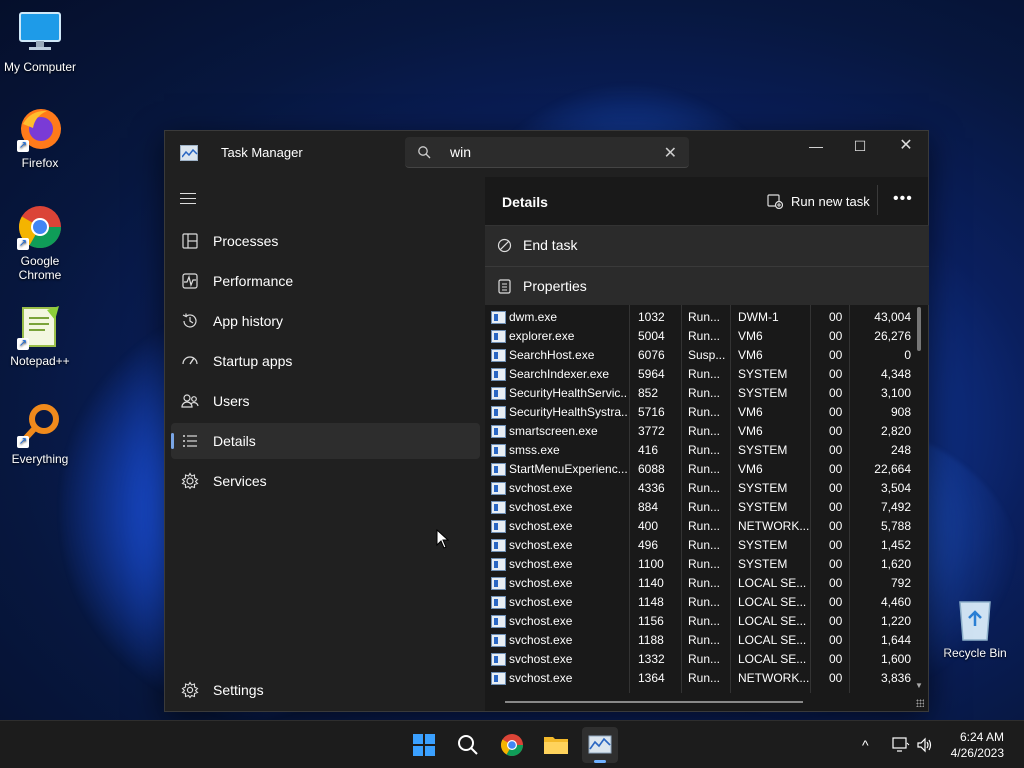 Image resolution: width=1024 pixels, height=768 pixels. I want to click on search-input: win, so click(460, 152).